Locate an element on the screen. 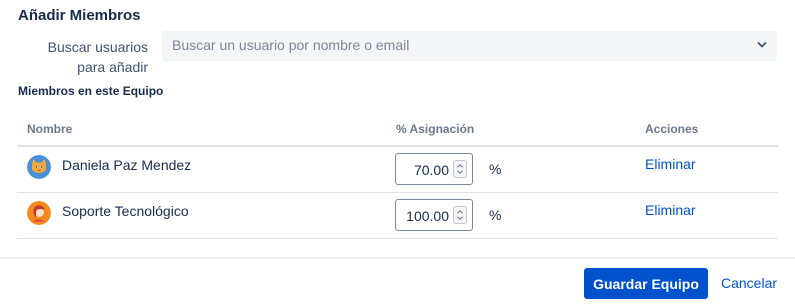 Image resolution: width=795 pixels, height=307 pixels. header-name: Nombre is located at coordinates (50, 129).